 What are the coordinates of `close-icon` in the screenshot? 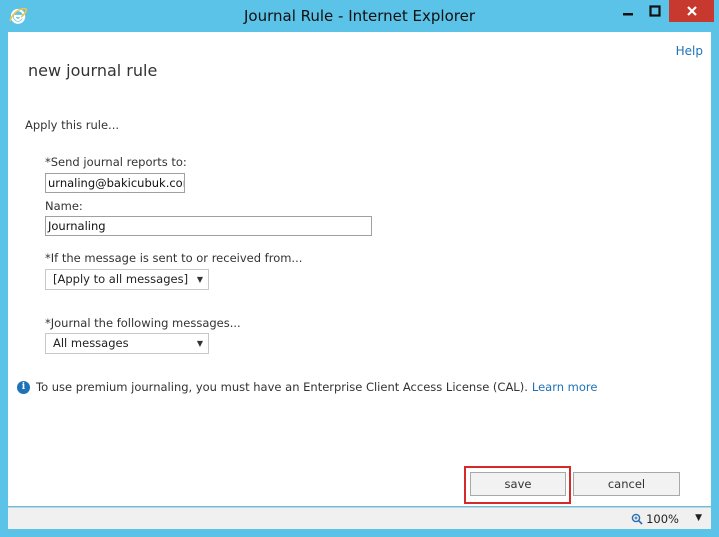 It's located at (691, 11).